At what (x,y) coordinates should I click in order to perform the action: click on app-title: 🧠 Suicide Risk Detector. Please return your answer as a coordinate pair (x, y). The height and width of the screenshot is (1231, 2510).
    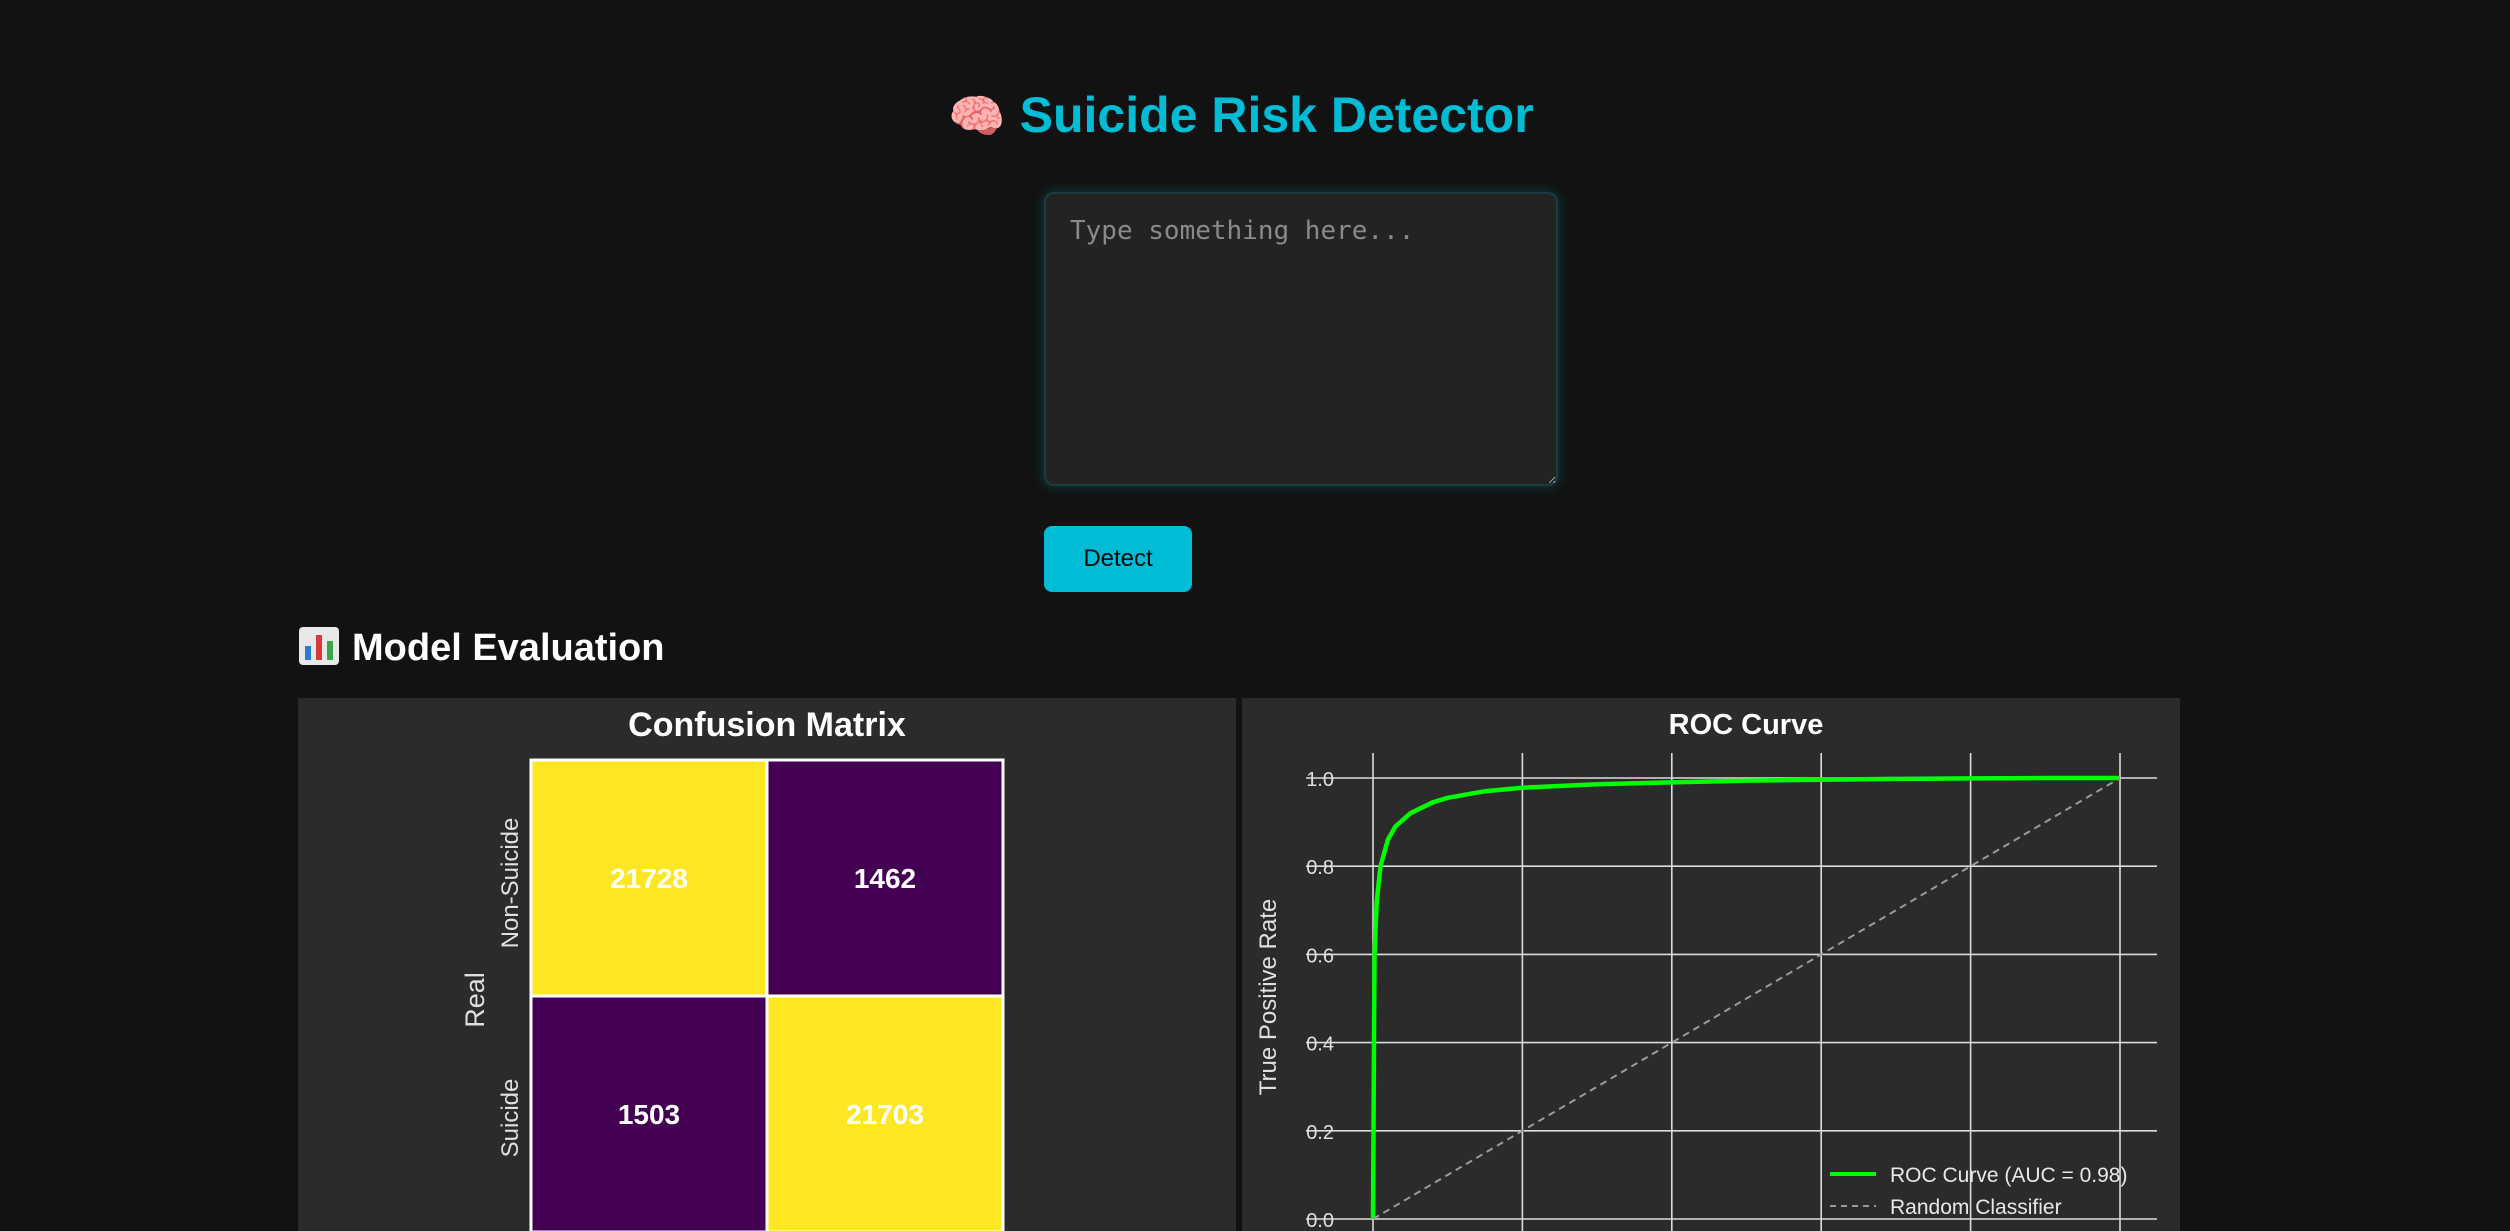
    Looking at the image, I should click on (1241, 115).